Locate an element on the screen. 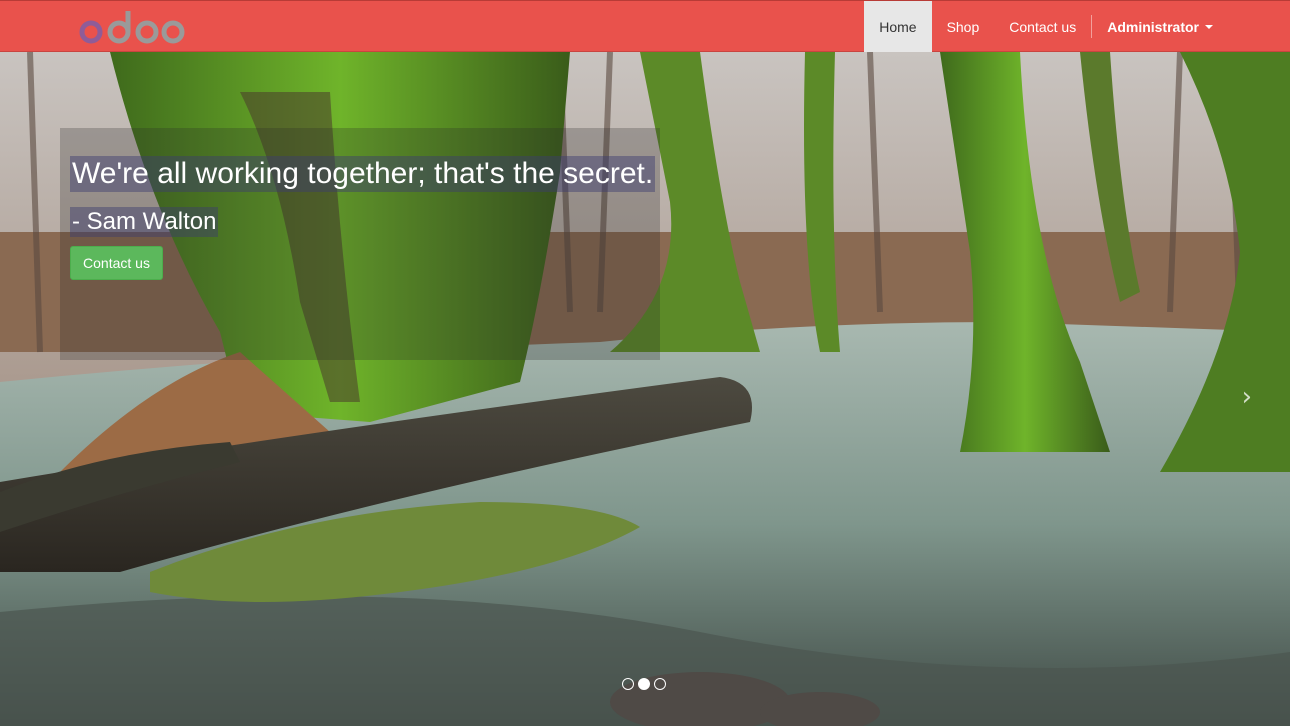  contact-us-button: Contact us is located at coordinates (116, 263).